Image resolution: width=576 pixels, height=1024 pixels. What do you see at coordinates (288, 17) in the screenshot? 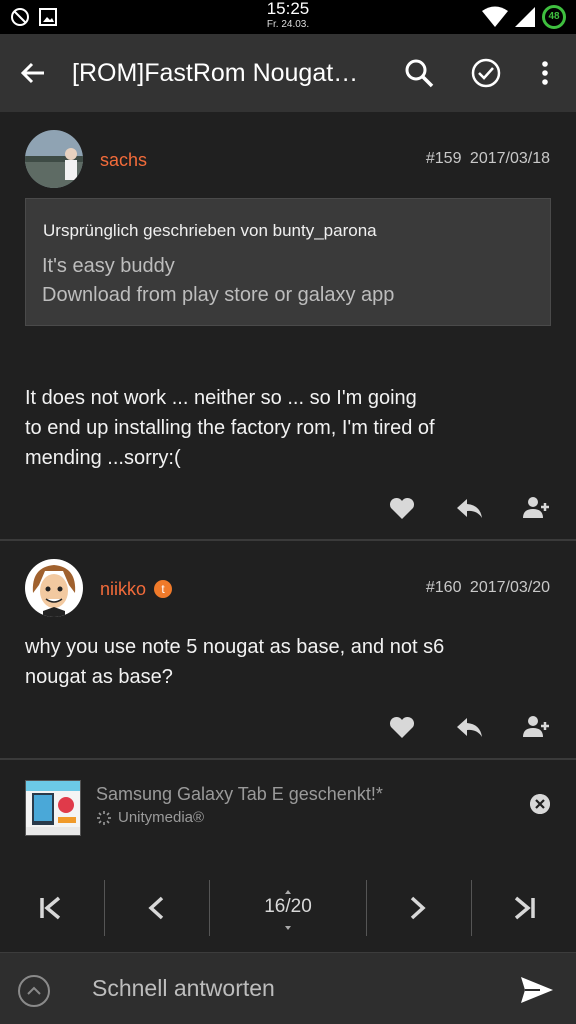
I see `status-bar: 15:25 Fr. 24.03. 48` at bounding box center [288, 17].